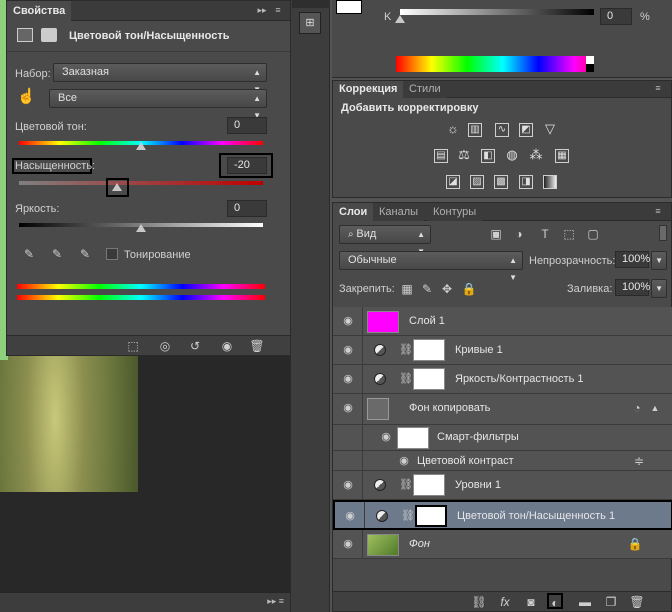  Describe the element at coordinates (550, 129) in the screenshot. I see `vibrance-icon: ▽` at that location.